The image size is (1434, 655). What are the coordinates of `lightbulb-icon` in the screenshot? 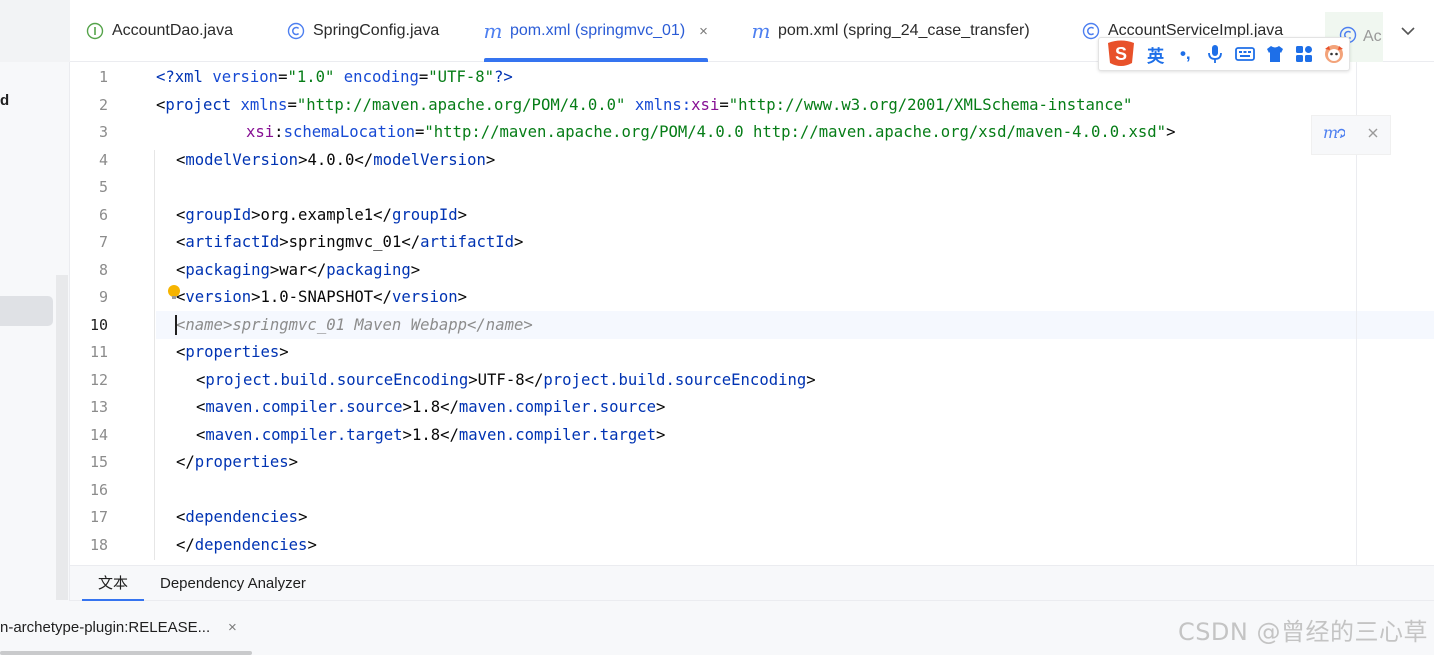 It's located at (174, 292).